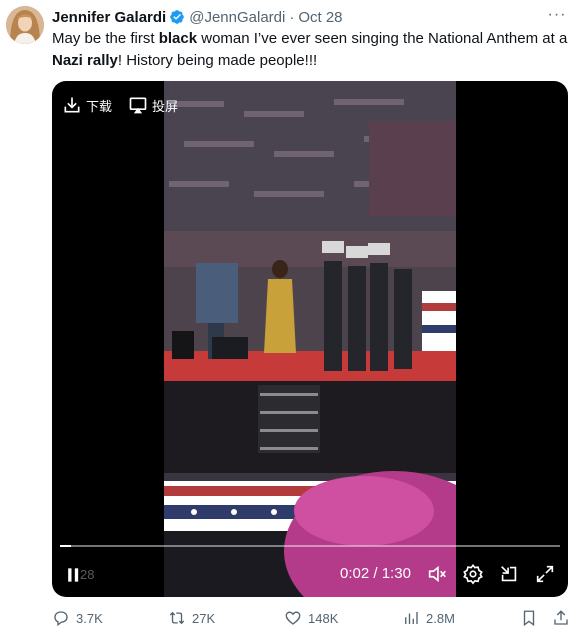  I want to click on minimize-player-button, so click(509, 574).